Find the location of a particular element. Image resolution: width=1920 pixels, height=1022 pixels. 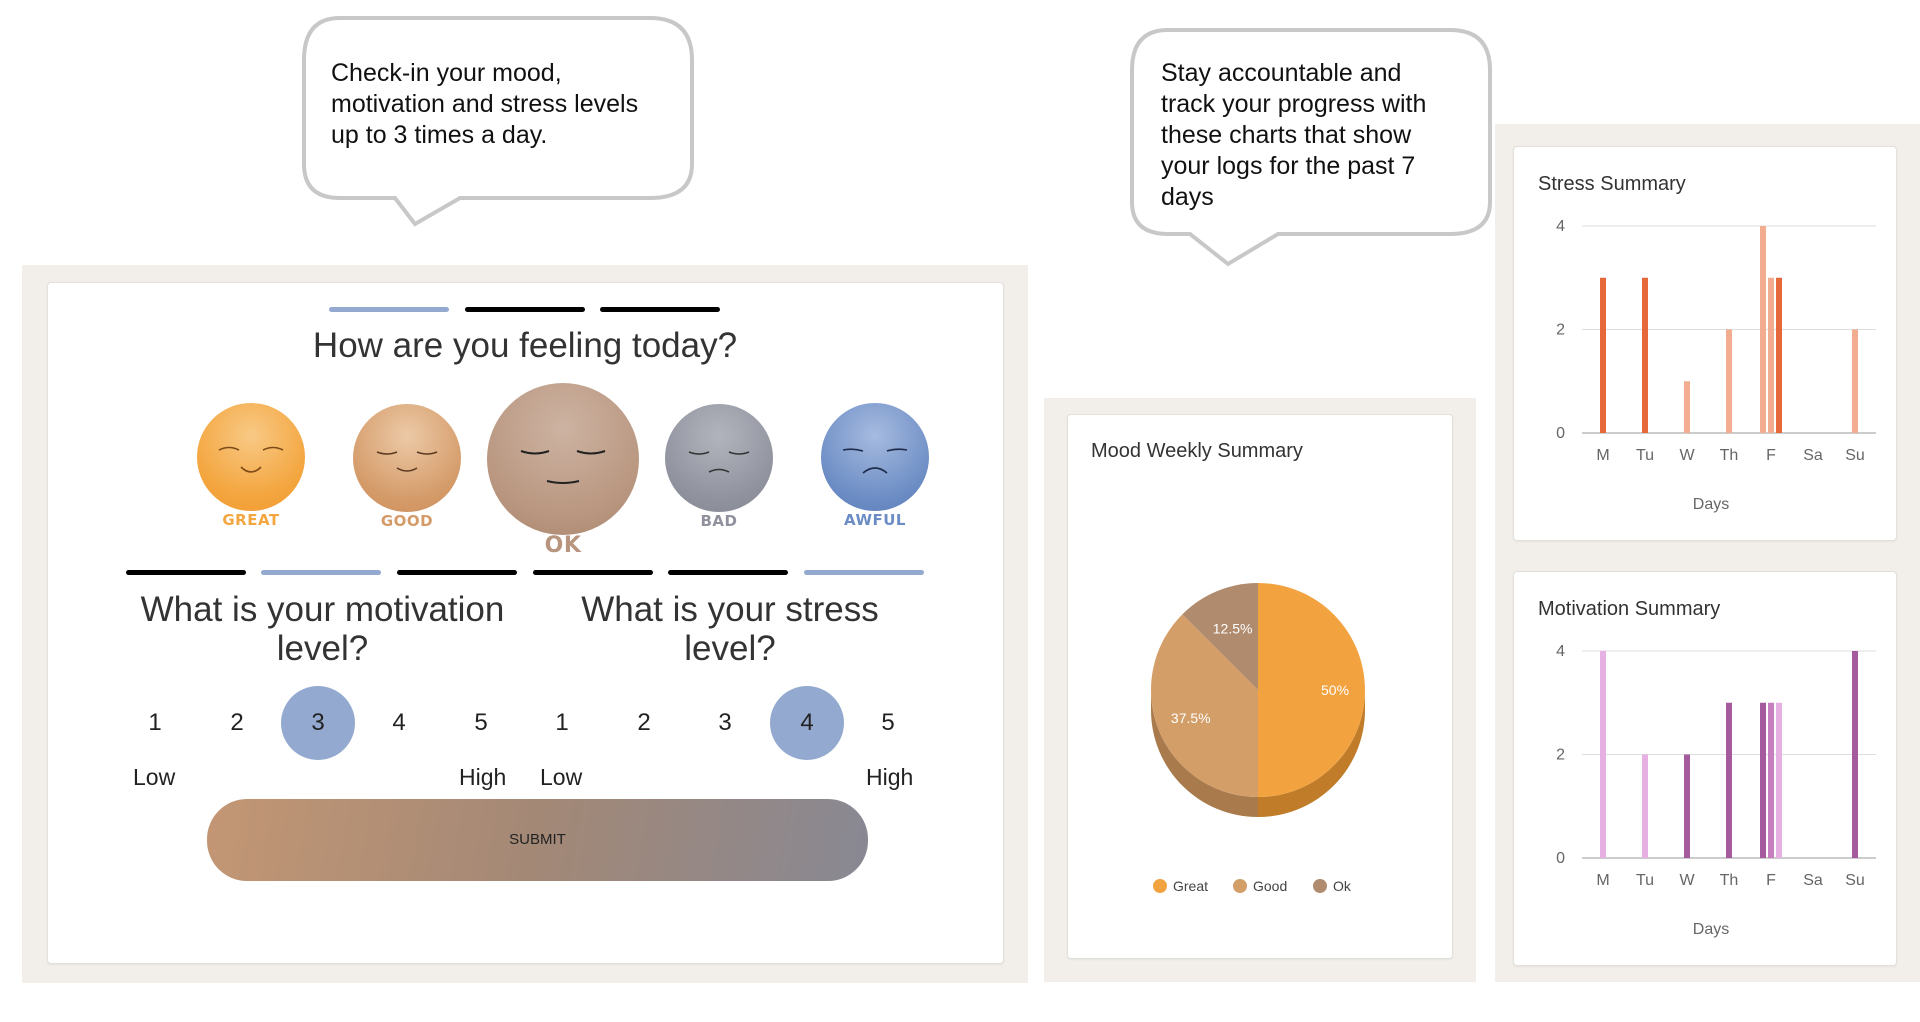

bubble-line: days is located at coordinates (1187, 197).